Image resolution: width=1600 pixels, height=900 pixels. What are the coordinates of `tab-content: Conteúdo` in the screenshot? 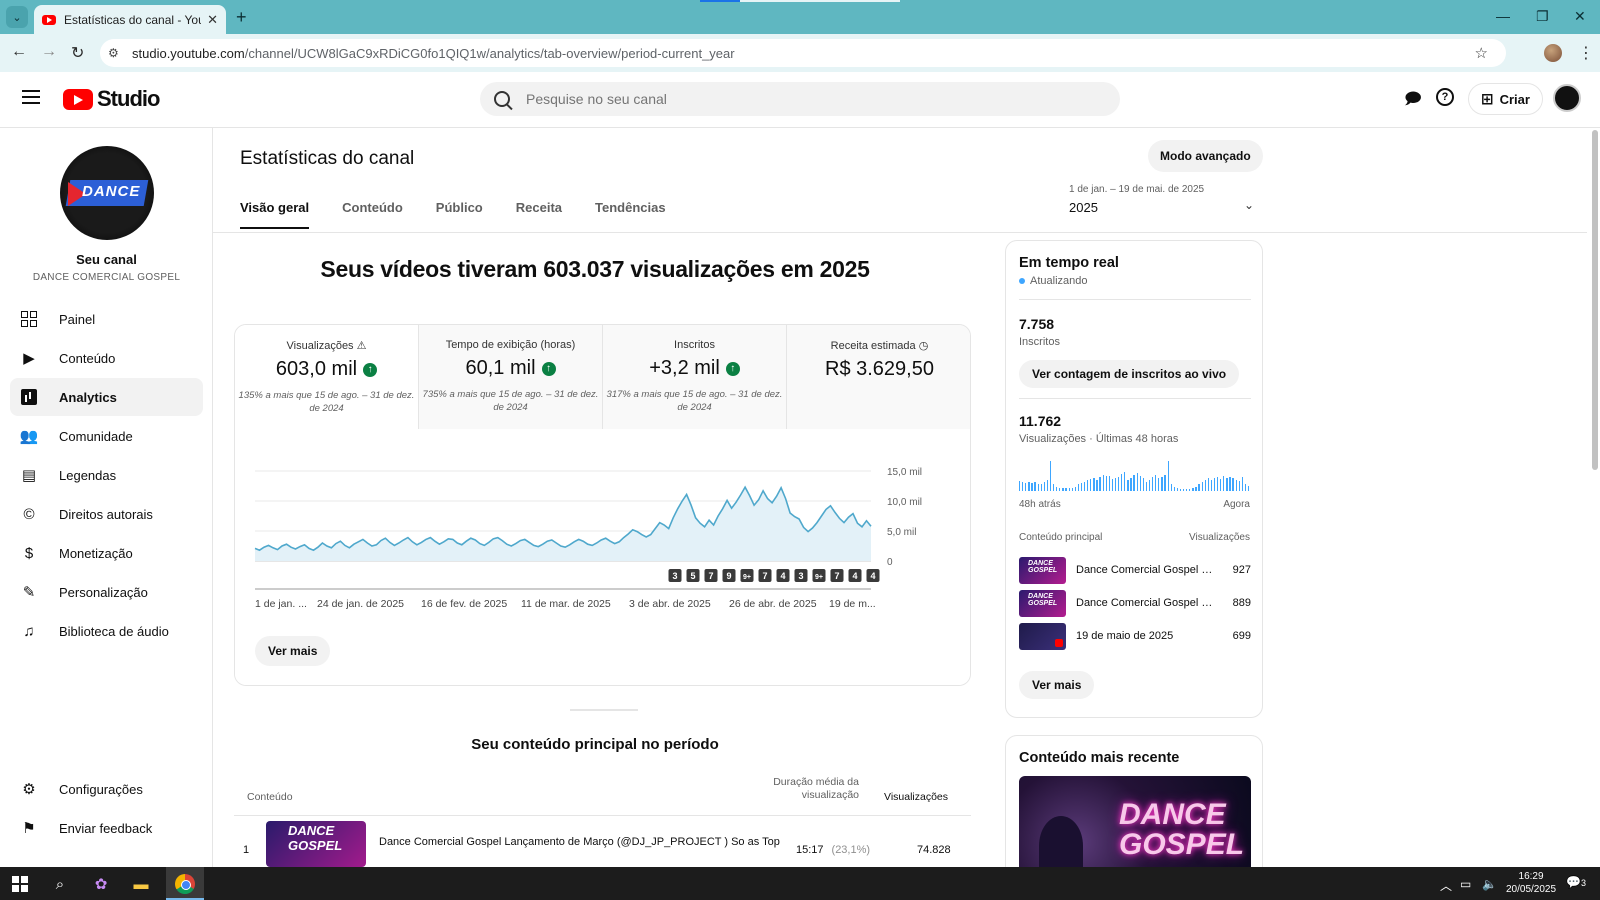 It's located at (372, 214).